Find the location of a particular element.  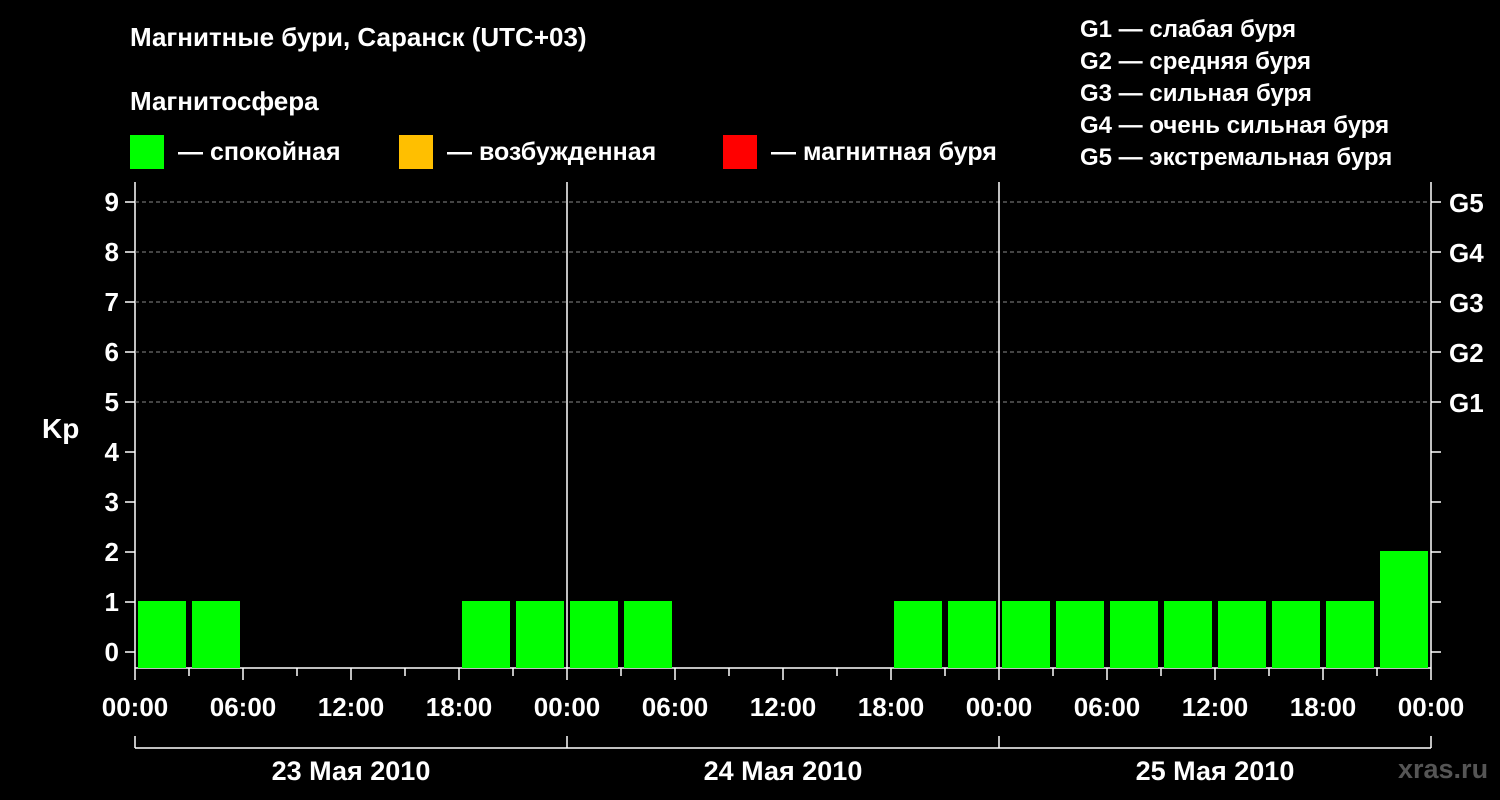

y-axis-label: Kp is located at coordinates (60, 428).